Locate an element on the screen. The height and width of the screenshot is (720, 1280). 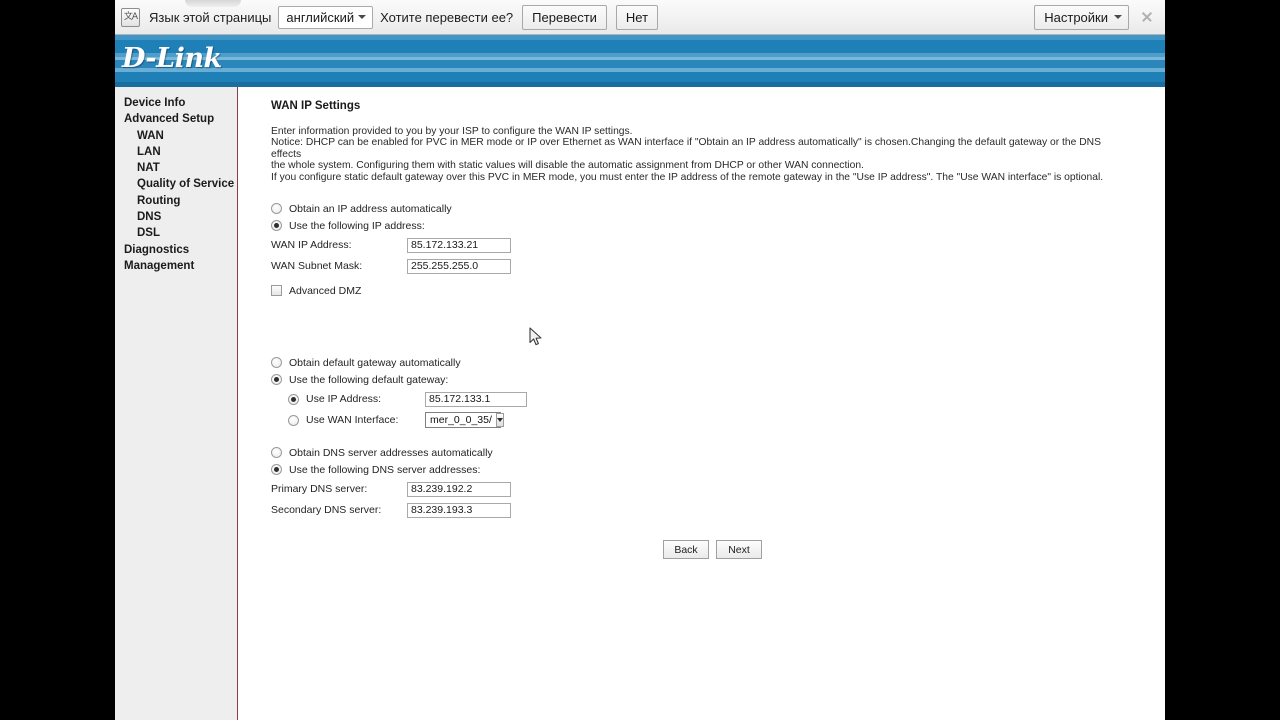
use-following-dns-option: Use the following DNS server addresses: is located at coordinates (718, 469).